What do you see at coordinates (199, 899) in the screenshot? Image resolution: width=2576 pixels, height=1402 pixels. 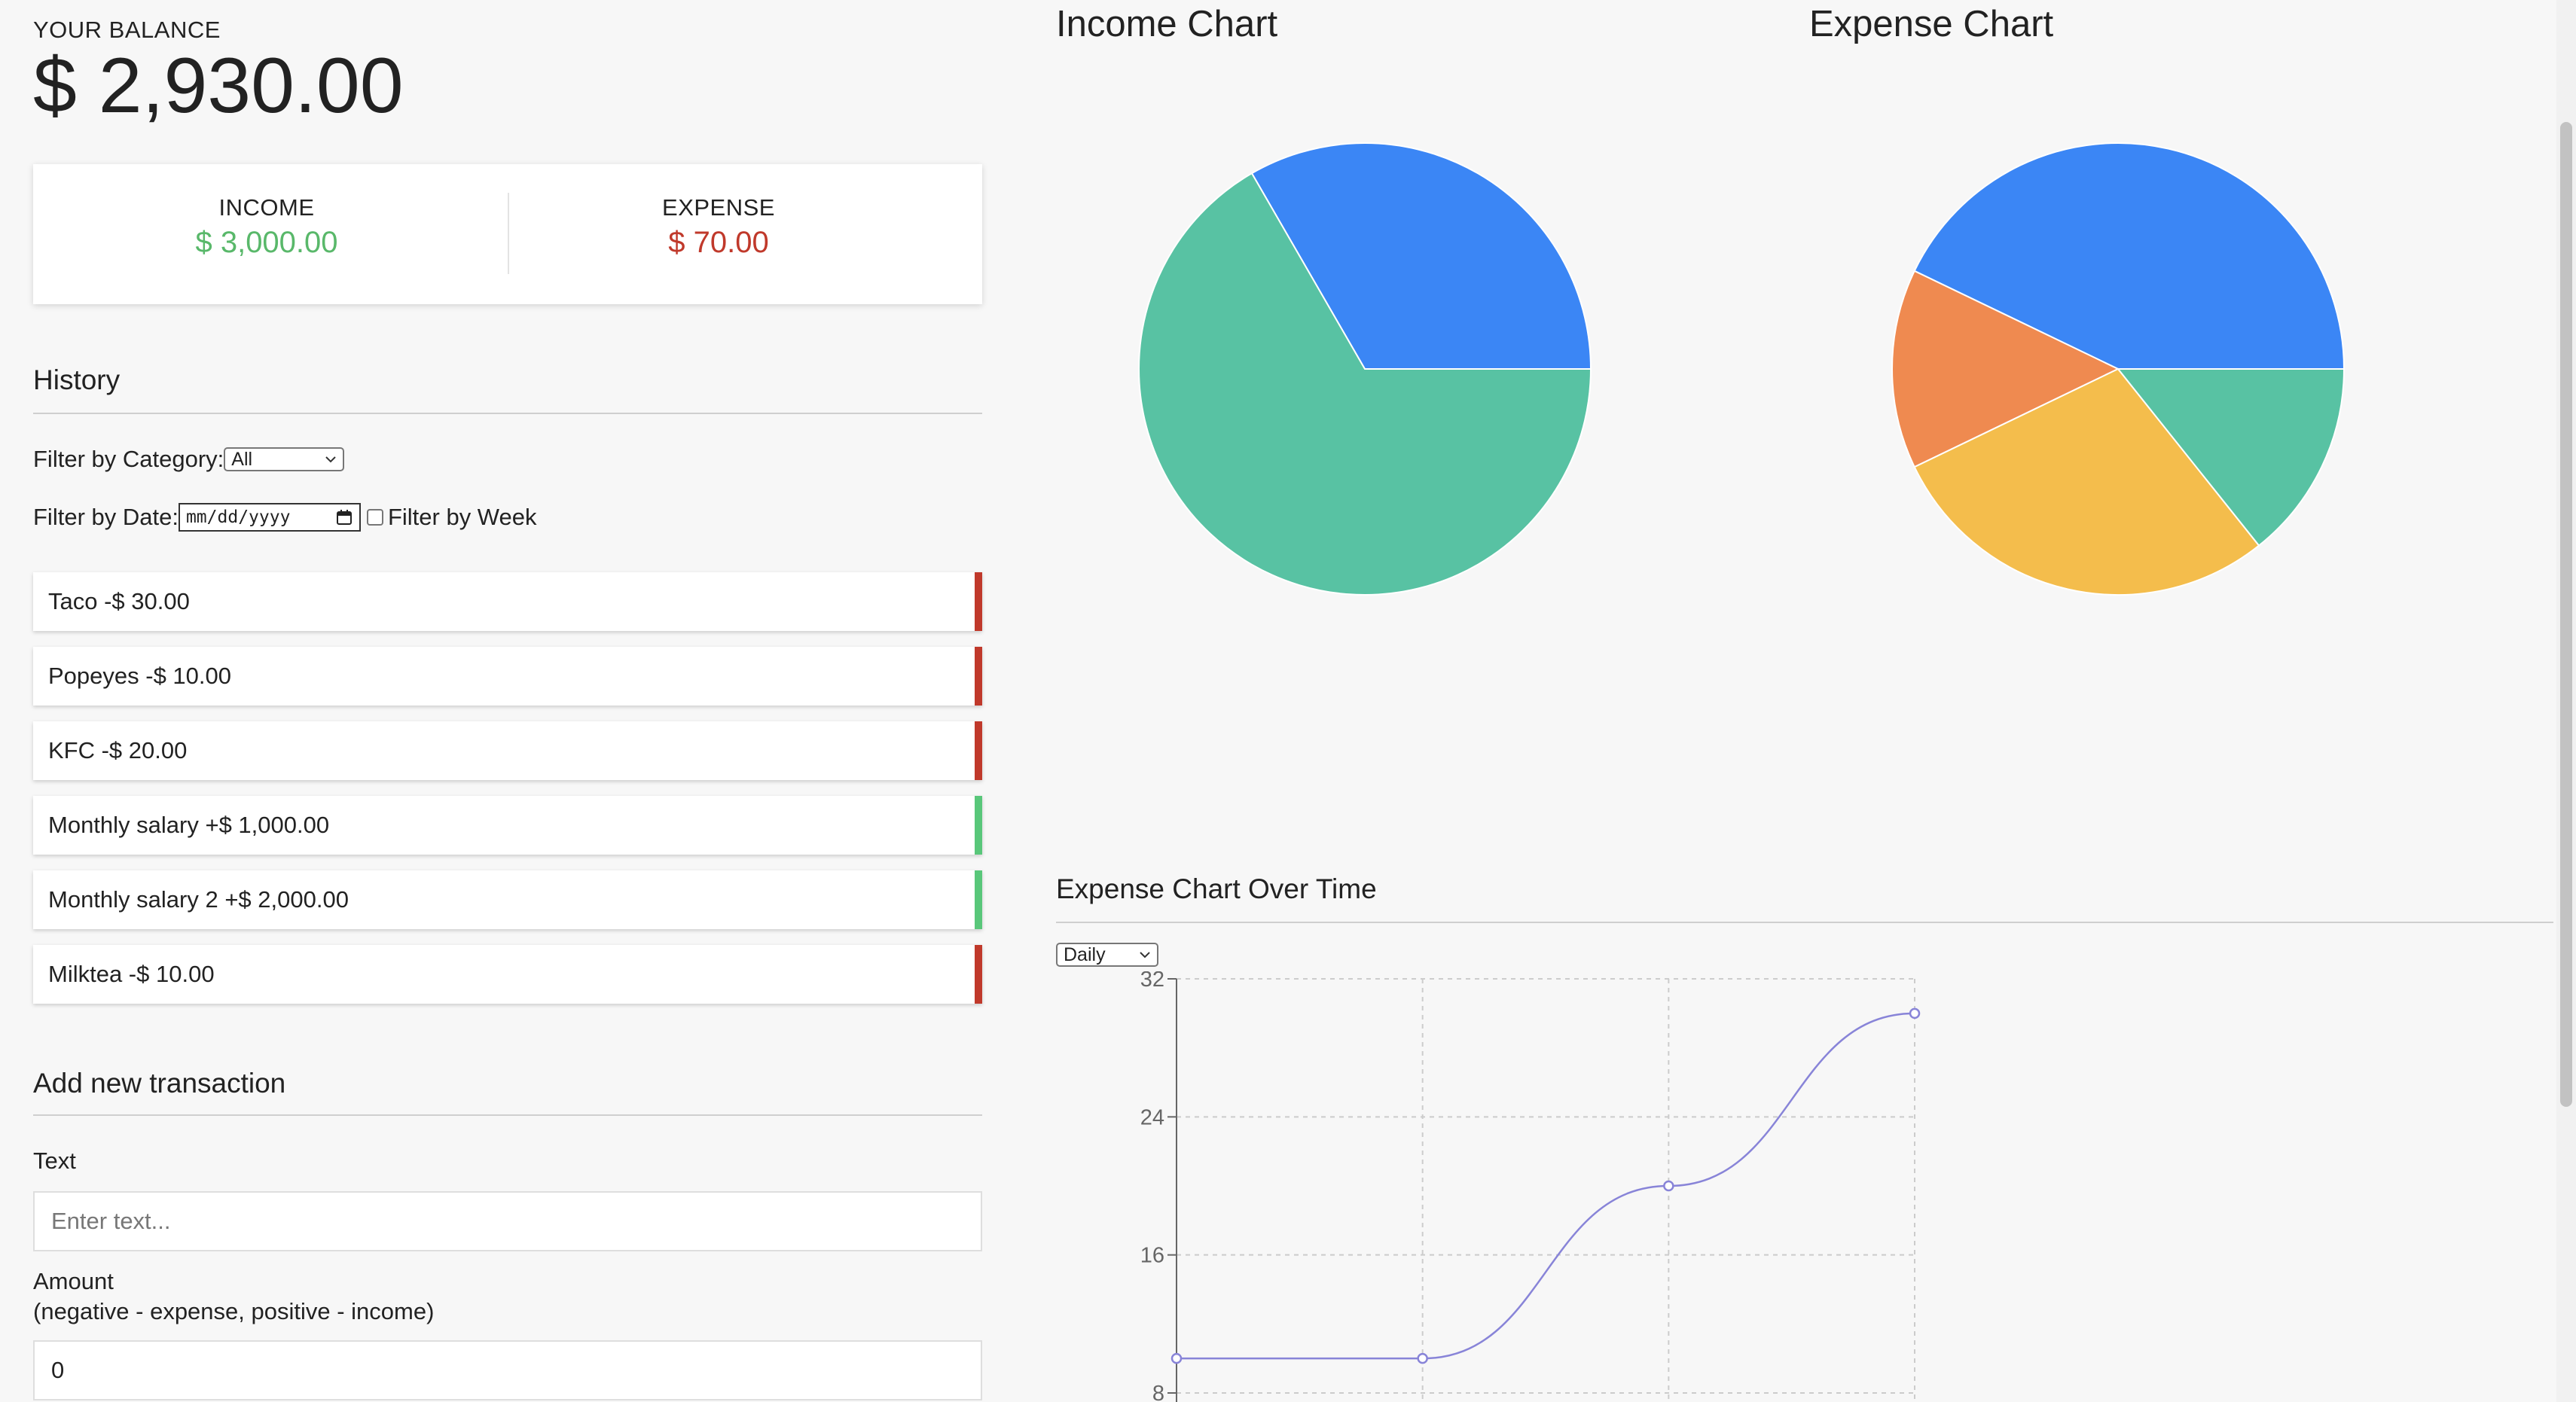 I see `transaction-text: Monthly salary 2 +$ 2,000.00` at bounding box center [199, 899].